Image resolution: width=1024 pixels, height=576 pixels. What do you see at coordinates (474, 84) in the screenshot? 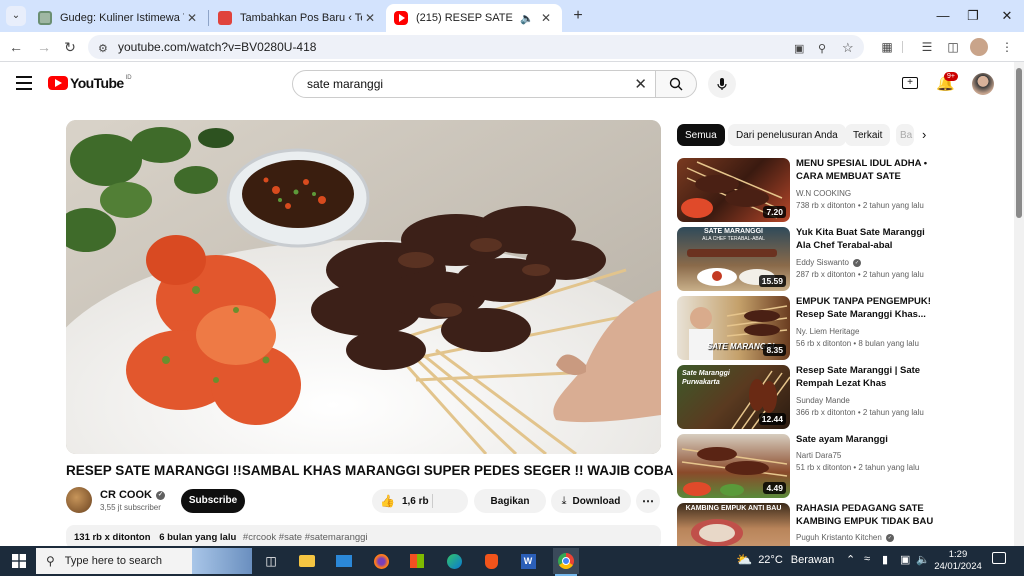
I see `search-input: sate maranggi ✕` at bounding box center [474, 84].